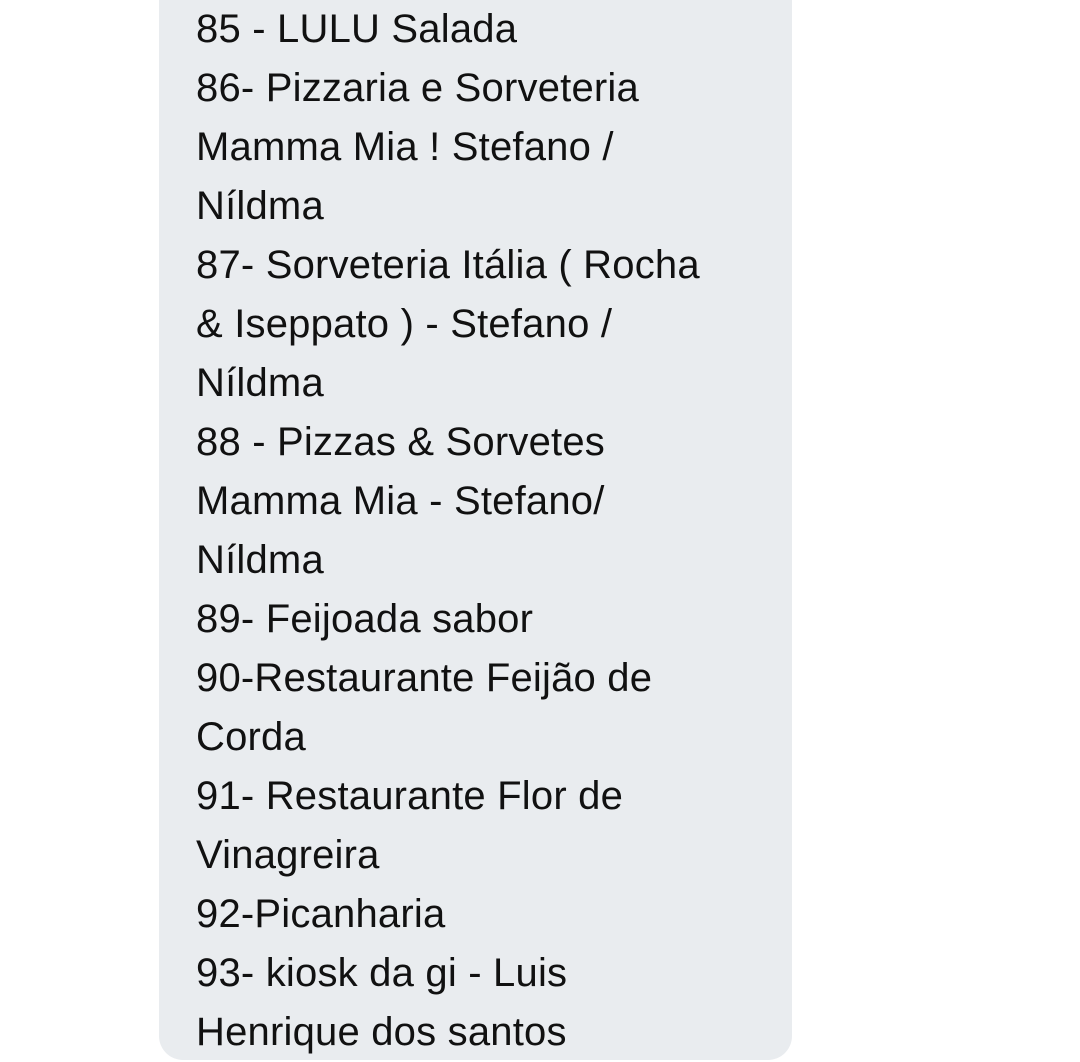  I want to click on message-line: 91- Restaurante Flor de, so click(410, 796).